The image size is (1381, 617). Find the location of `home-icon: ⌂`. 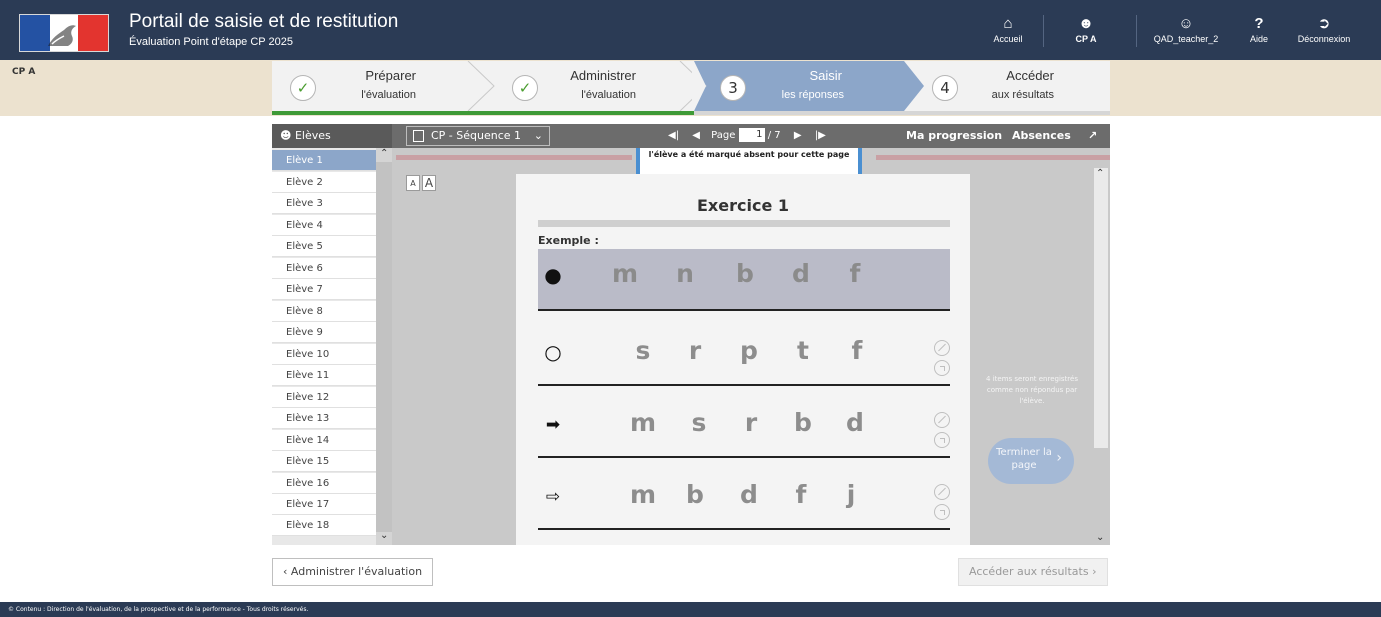

home-icon: ⌂ is located at coordinates (1008, 23).